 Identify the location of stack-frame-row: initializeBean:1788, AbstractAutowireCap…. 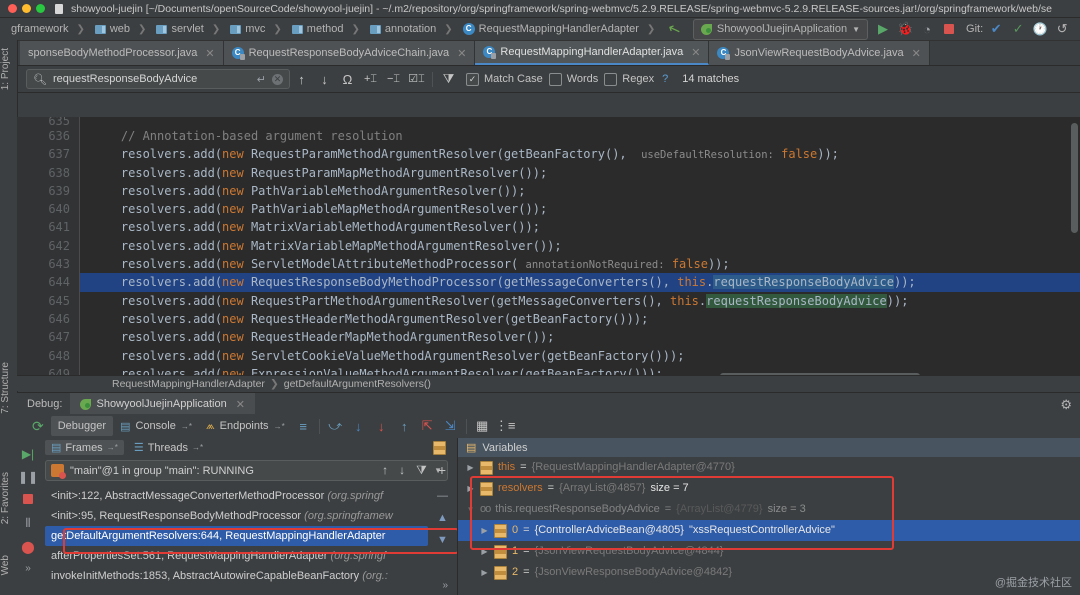
(236, 588).